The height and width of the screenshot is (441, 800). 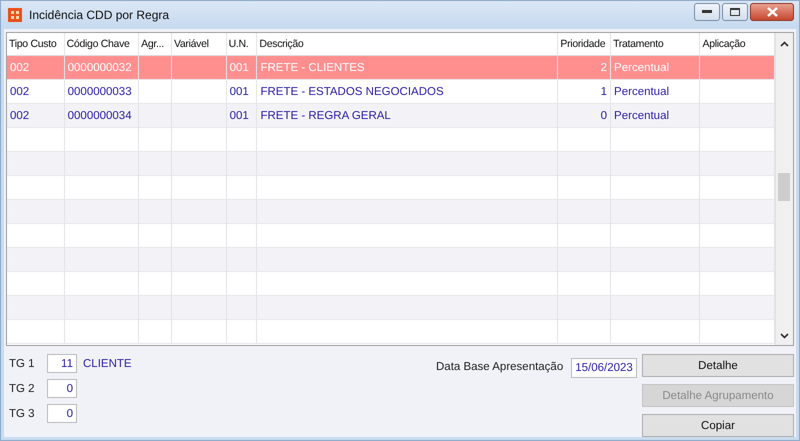 I want to click on action-button: Detalhe, so click(x=718, y=365).